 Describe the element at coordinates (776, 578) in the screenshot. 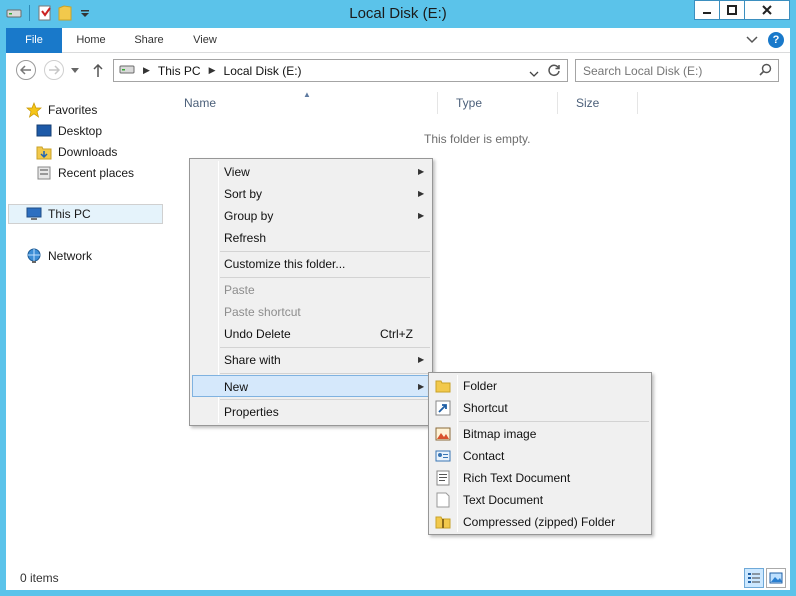

I see `large-icons-view-button` at that location.